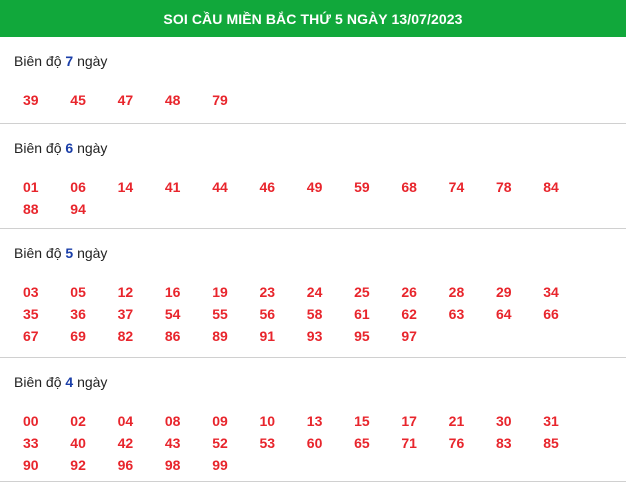 Image resolution: width=626 pixels, height=484 pixels. I want to click on lottery-number: 09, so click(220, 421).